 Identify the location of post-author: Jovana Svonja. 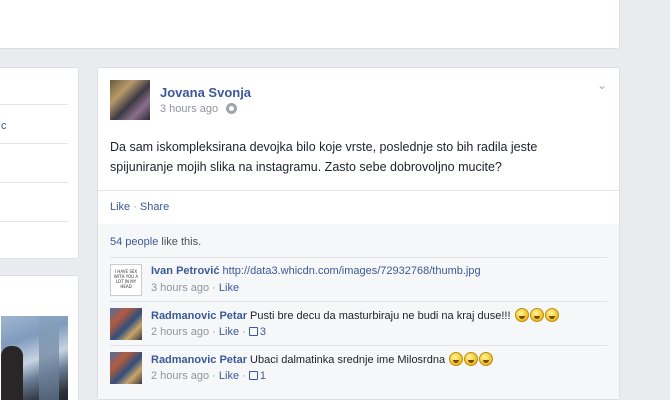
(205, 92).